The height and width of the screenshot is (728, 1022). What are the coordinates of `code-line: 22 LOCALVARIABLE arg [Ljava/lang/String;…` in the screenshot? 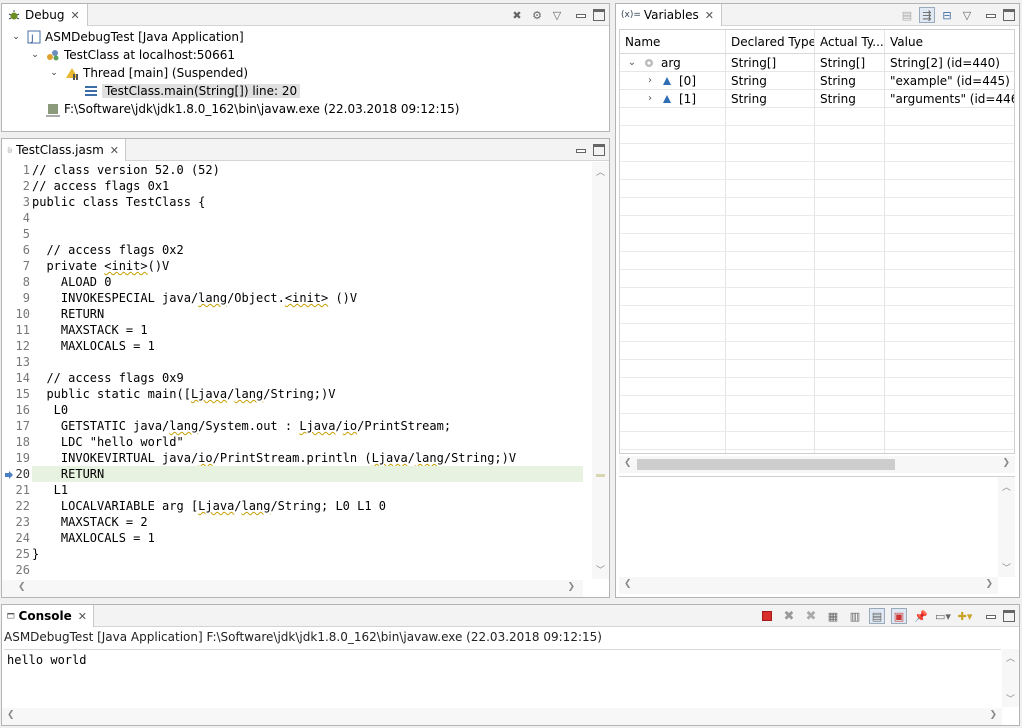 It's located at (292, 506).